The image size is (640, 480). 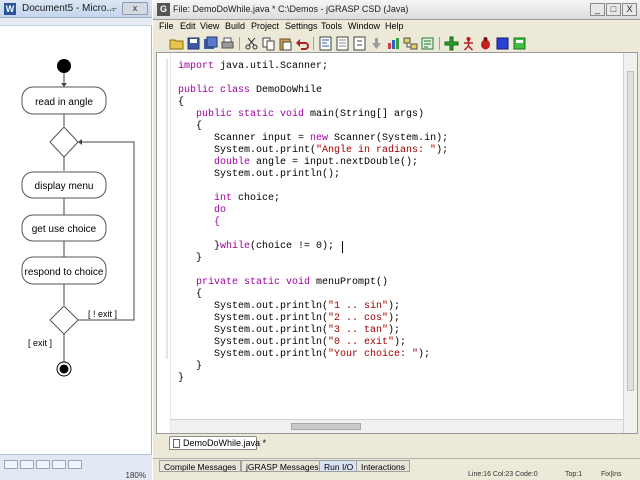 What do you see at coordinates (235, 26) in the screenshot?
I see `menu-build: Build` at bounding box center [235, 26].